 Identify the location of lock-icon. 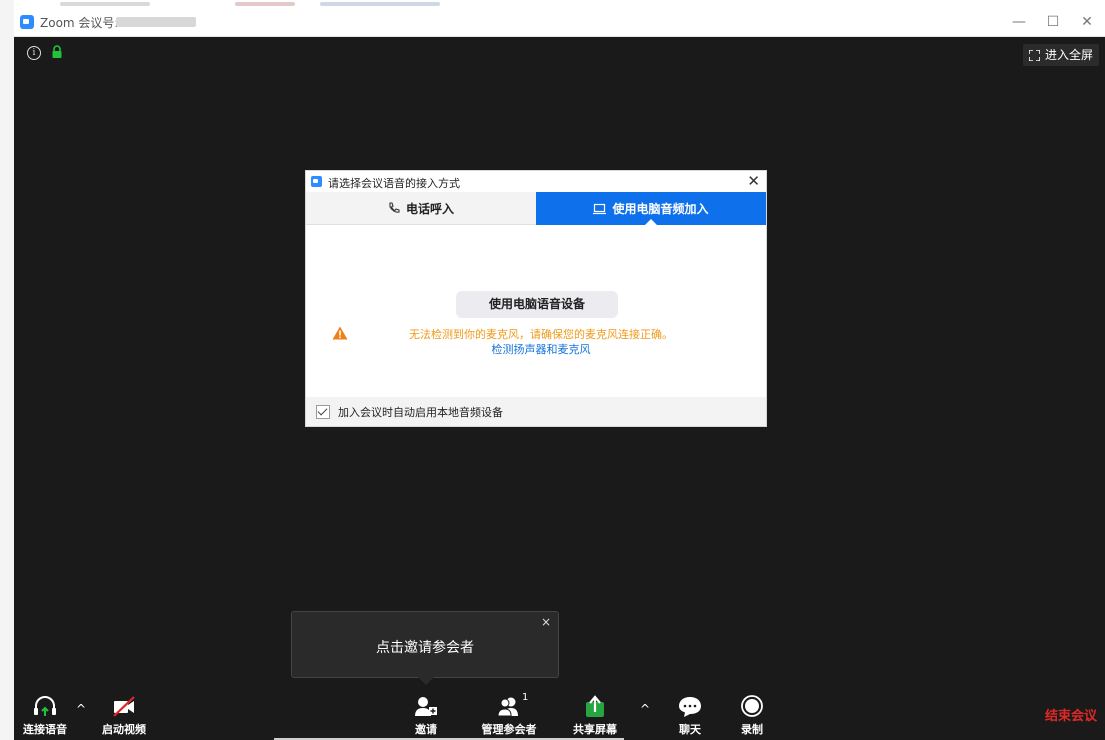
(57, 52).